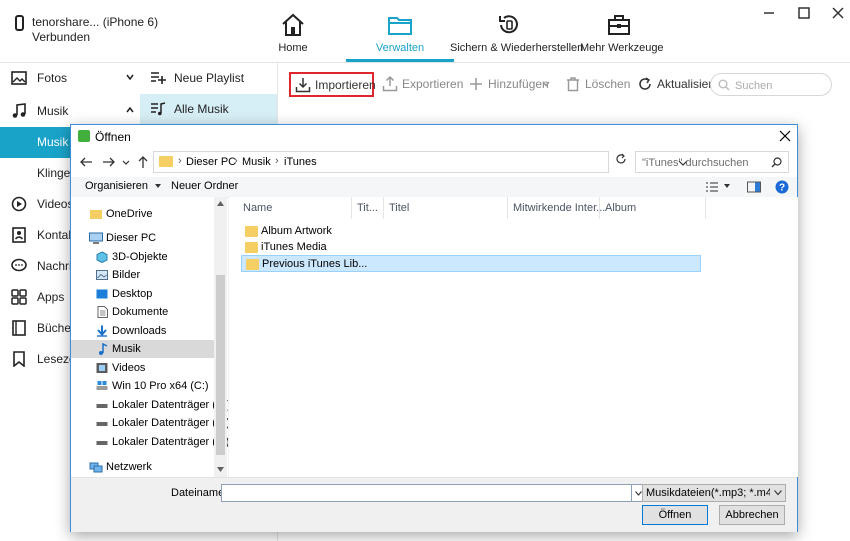 The height and width of the screenshot is (541, 850). What do you see at coordinates (220, 469) in the screenshot?
I see `scroll-down-icon` at bounding box center [220, 469].